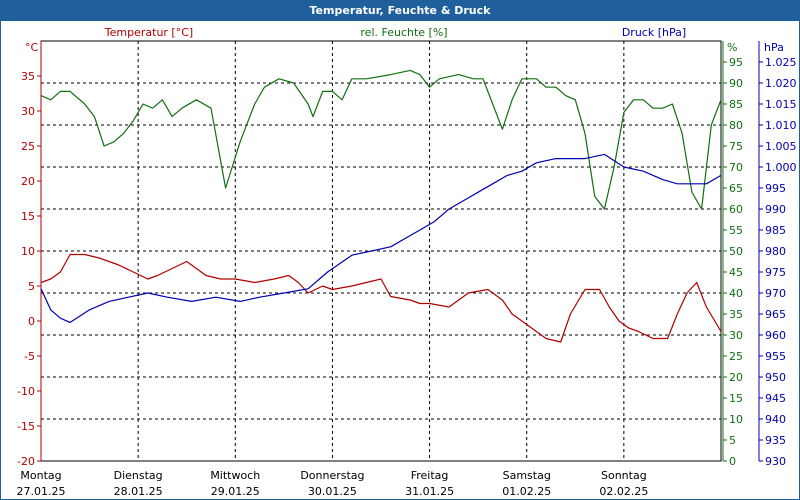 Image resolution: width=800 pixels, height=500 pixels. I want to click on humidity-tick-label: 0, so click(732, 461).